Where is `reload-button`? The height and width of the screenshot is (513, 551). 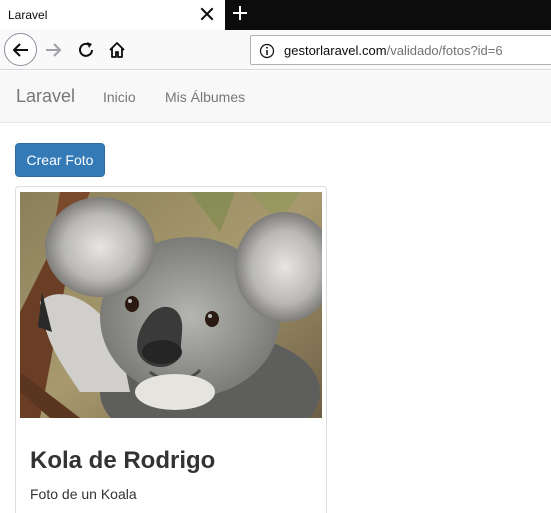
reload-button is located at coordinates (86, 50).